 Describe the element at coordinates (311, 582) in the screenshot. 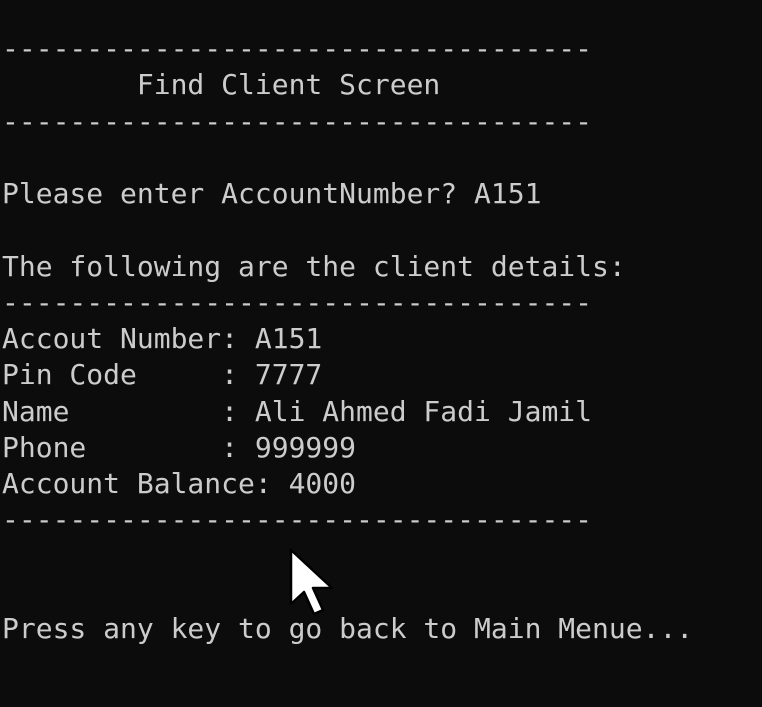

I see `mouse-pointer-icon` at that location.